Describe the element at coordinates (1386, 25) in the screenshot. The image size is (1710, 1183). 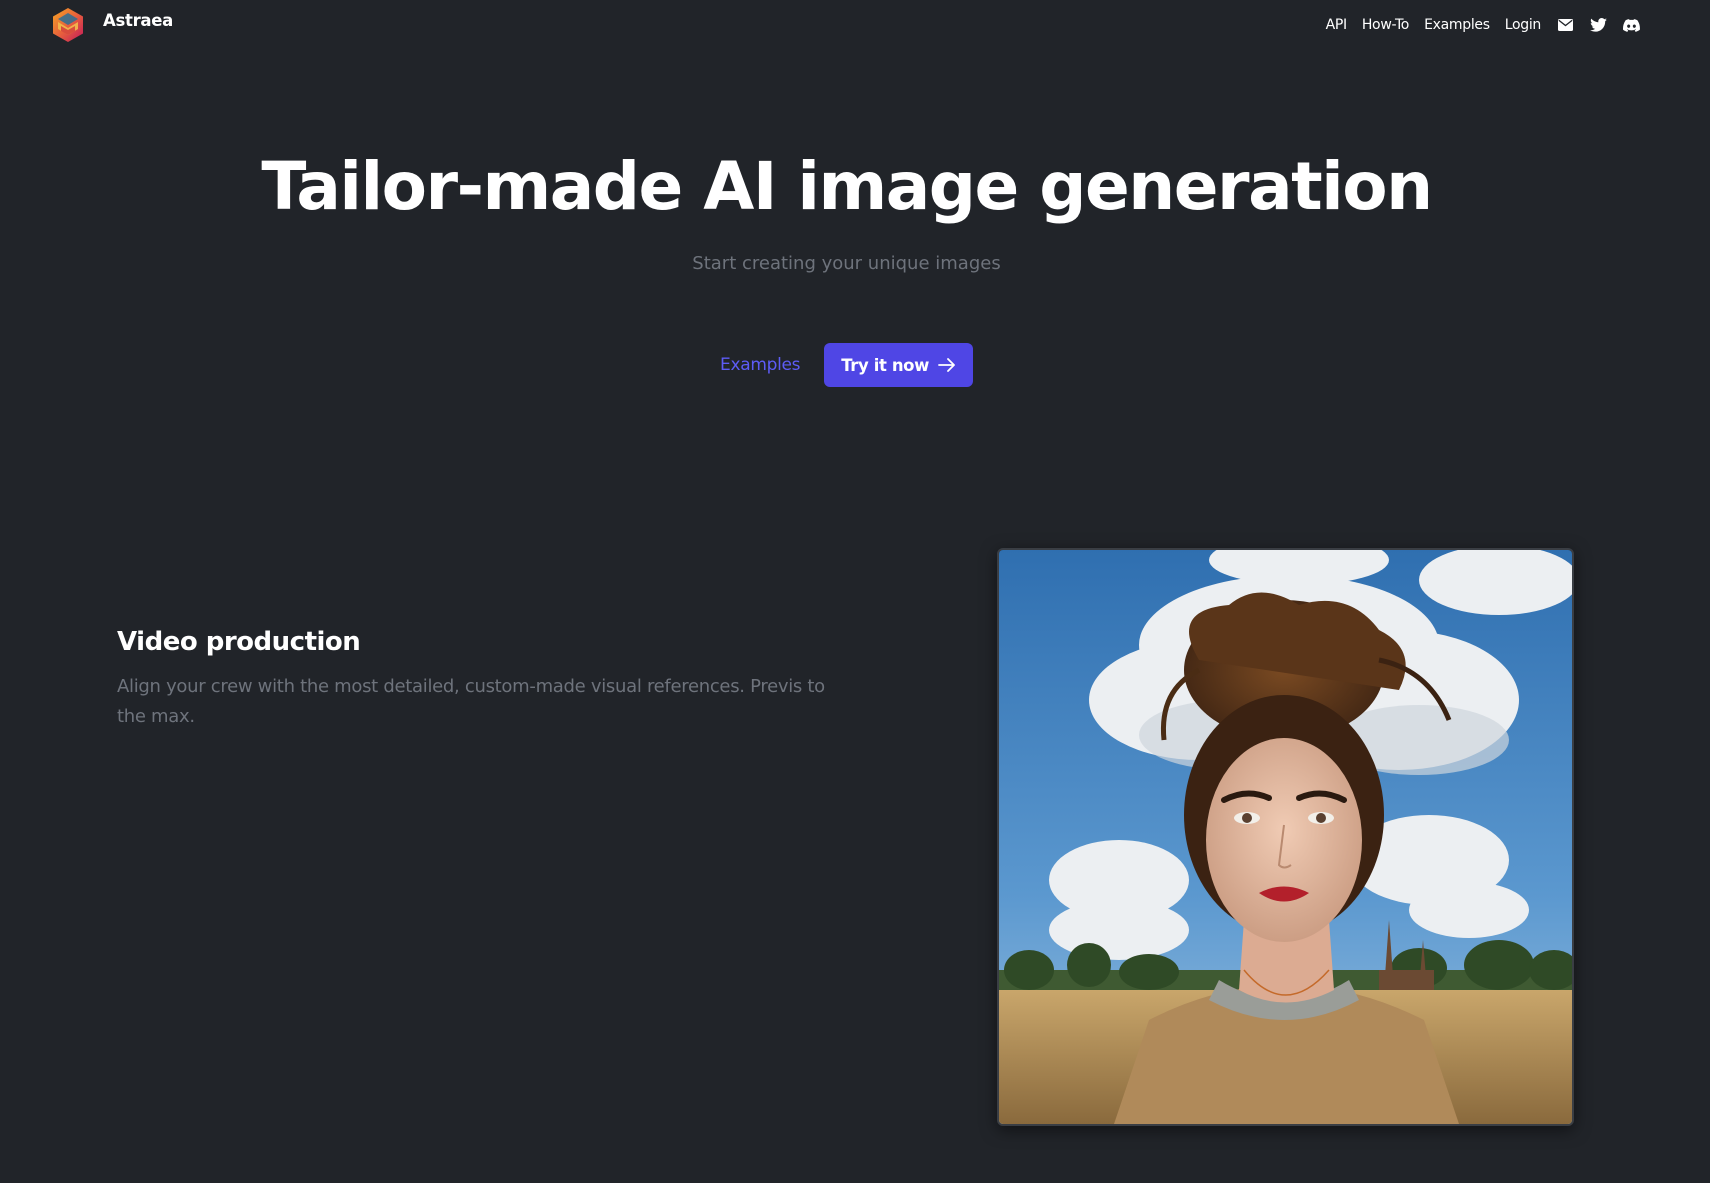
I see `nav-link-how-to: How-To` at that location.